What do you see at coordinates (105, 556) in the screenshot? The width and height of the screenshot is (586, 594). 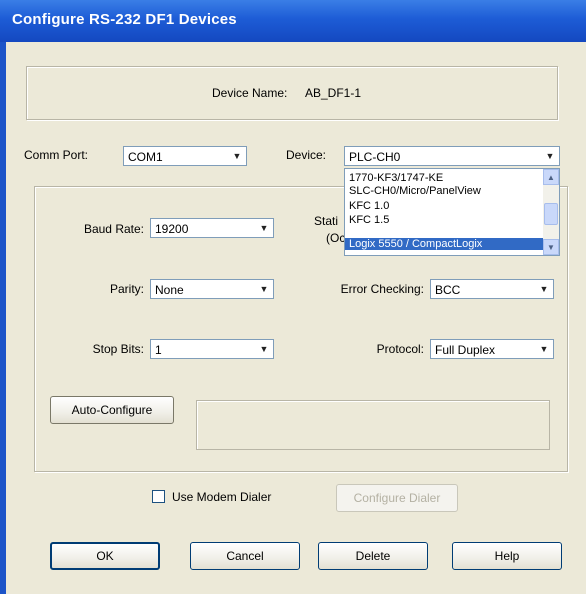 I see `ok-button: OK` at bounding box center [105, 556].